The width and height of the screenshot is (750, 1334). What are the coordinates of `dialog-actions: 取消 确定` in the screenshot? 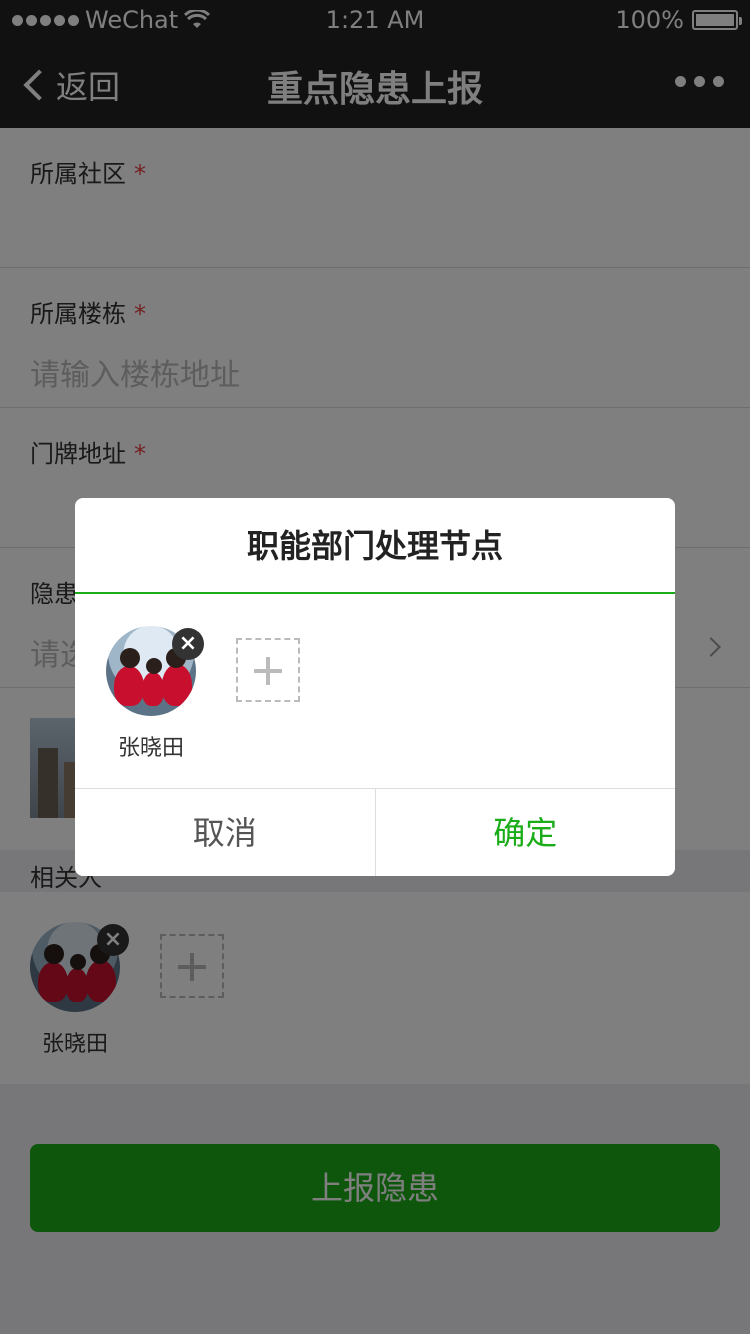 It's located at (375, 832).